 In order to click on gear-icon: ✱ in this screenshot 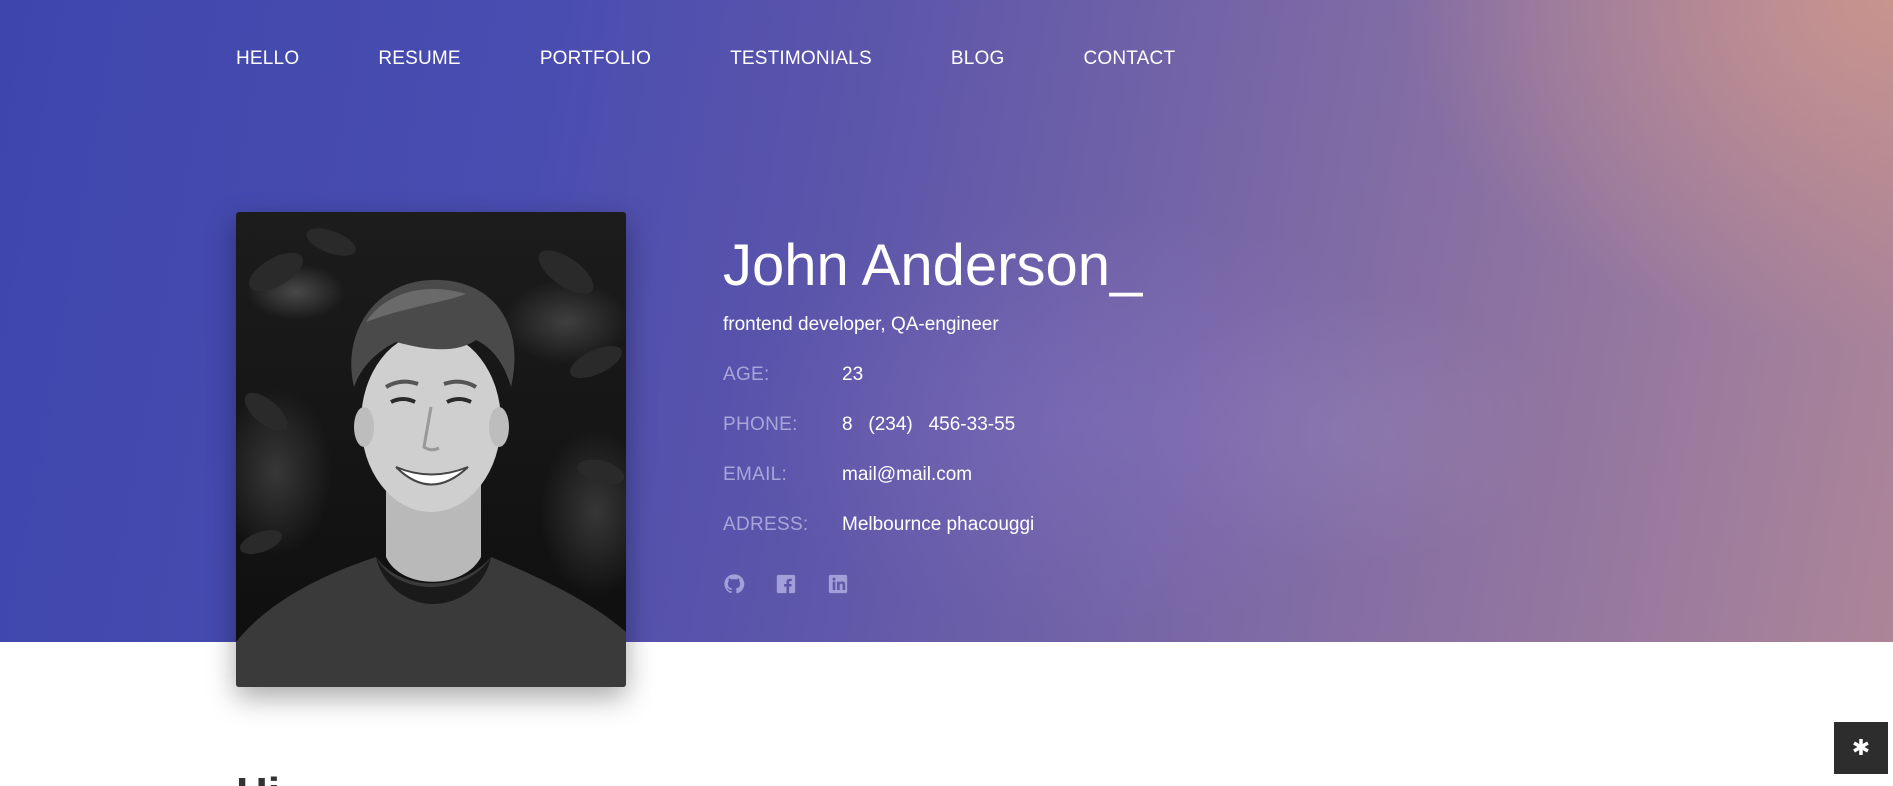, I will do `click(1861, 747)`.